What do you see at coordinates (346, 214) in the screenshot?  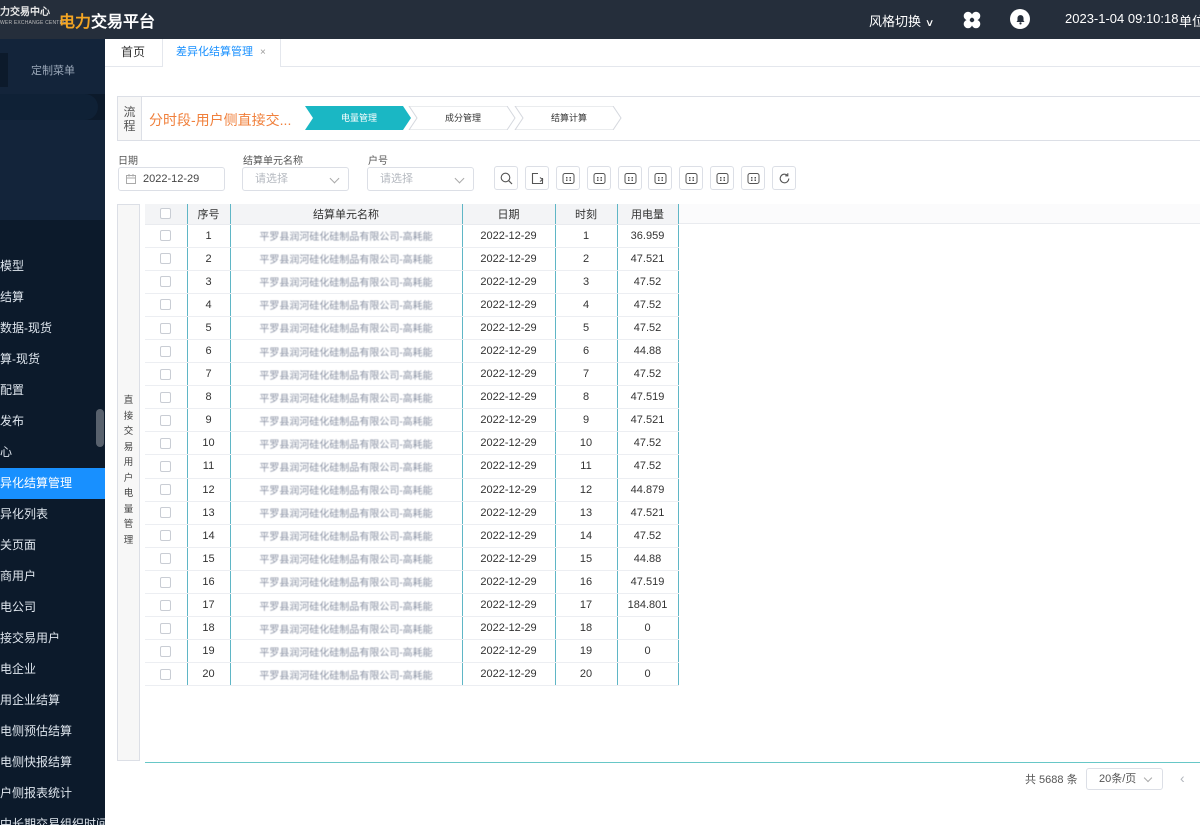 I see `column-header-unit-name: 结算单元名称` at bounding box center [346, 214].